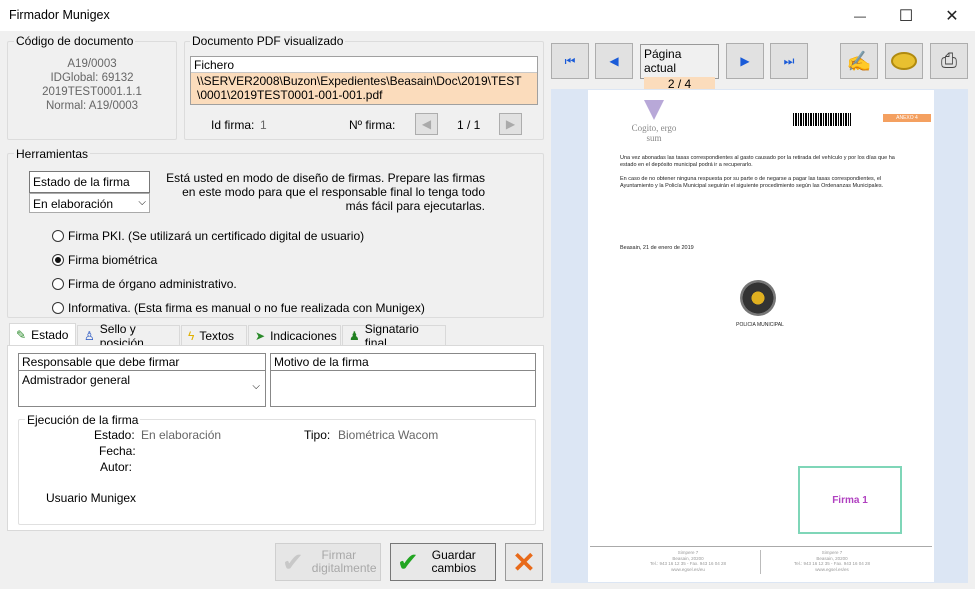 Image resolution: width=975 pixels, height=589 pixels. I want to click on prev-icon: ◀, so click(426, 124).